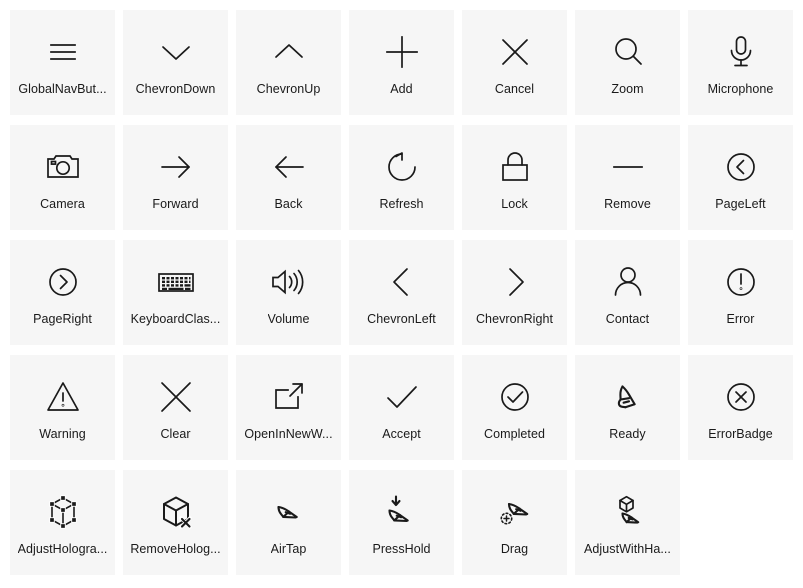 This screenshot has height=588, width=803. What do you see at coordinates (288, 62) in the screenshot?
I see `icon-tile-chevronup: ChevronUp` at bounding box center [288, 62].